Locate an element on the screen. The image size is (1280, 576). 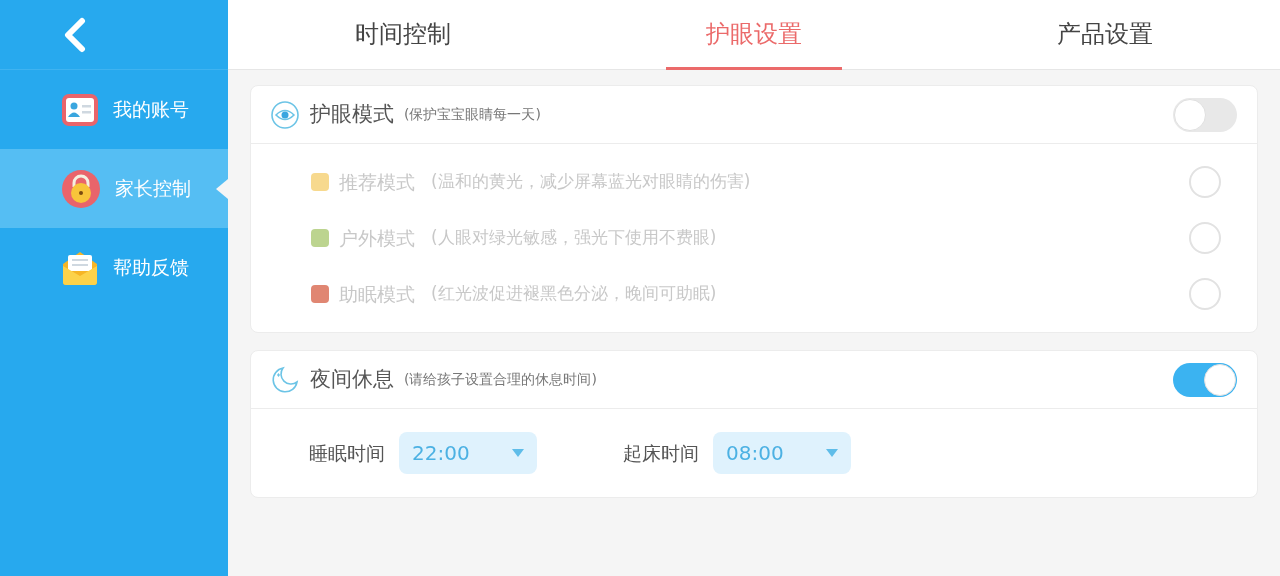
eye-icon is located at coordinates (285, 114).